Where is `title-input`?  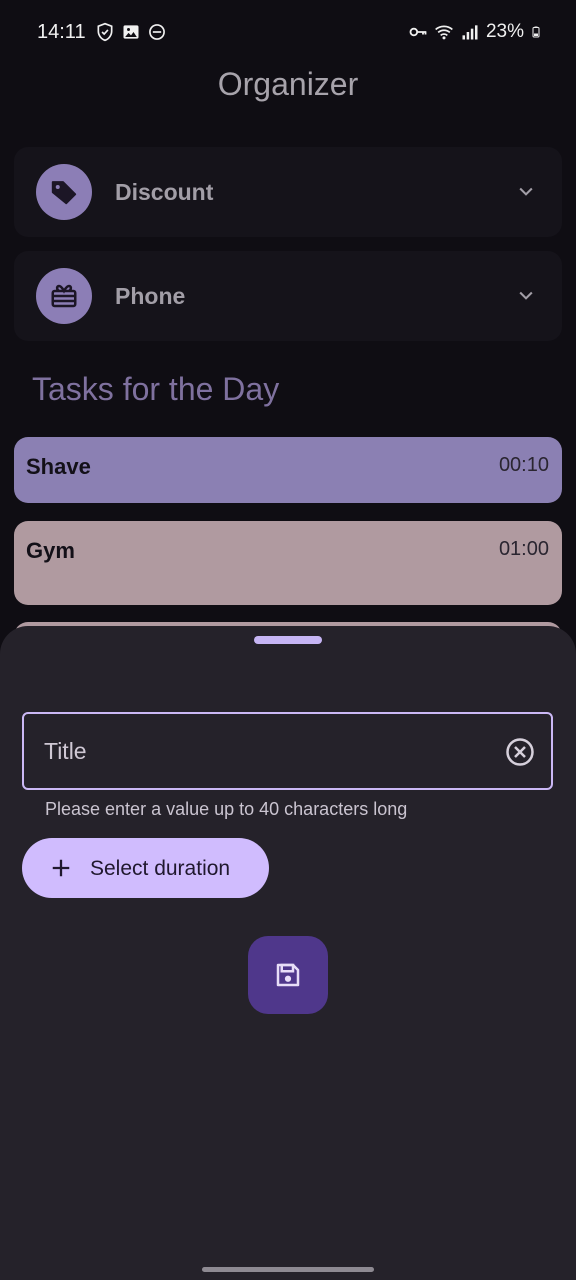
title-input is located at coordinates (264, 751).